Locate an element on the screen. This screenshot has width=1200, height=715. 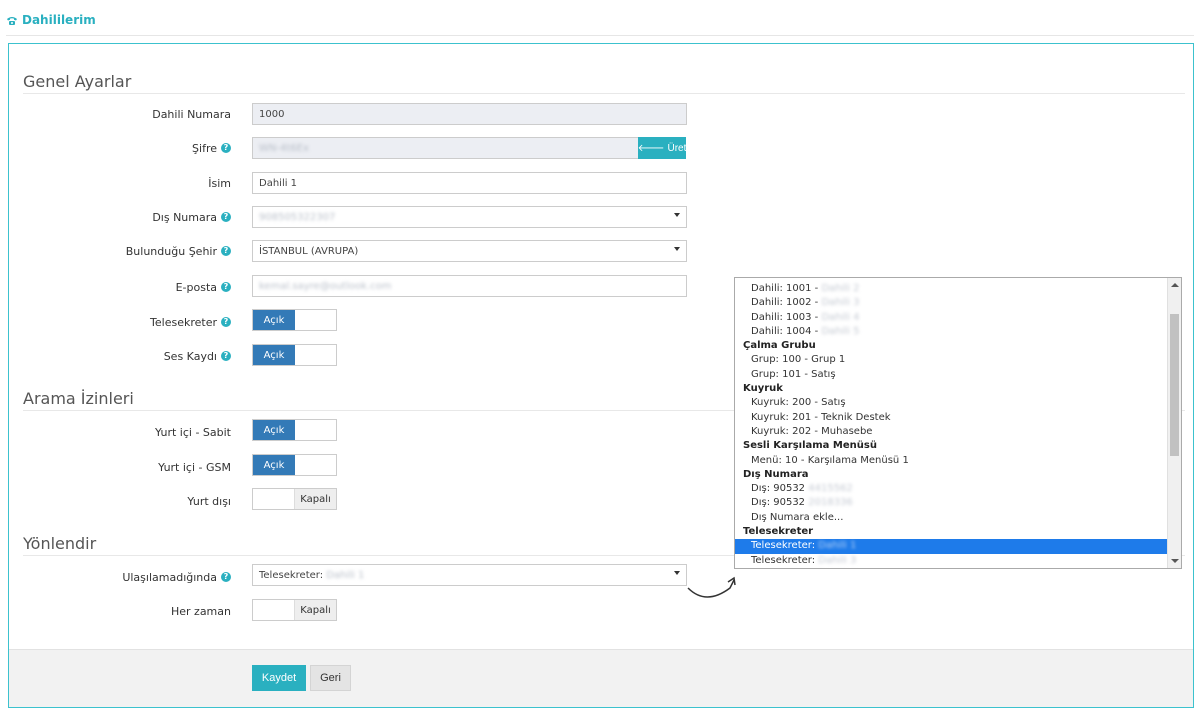
password-label-text: Şifre is located at coordinates (204, 148).